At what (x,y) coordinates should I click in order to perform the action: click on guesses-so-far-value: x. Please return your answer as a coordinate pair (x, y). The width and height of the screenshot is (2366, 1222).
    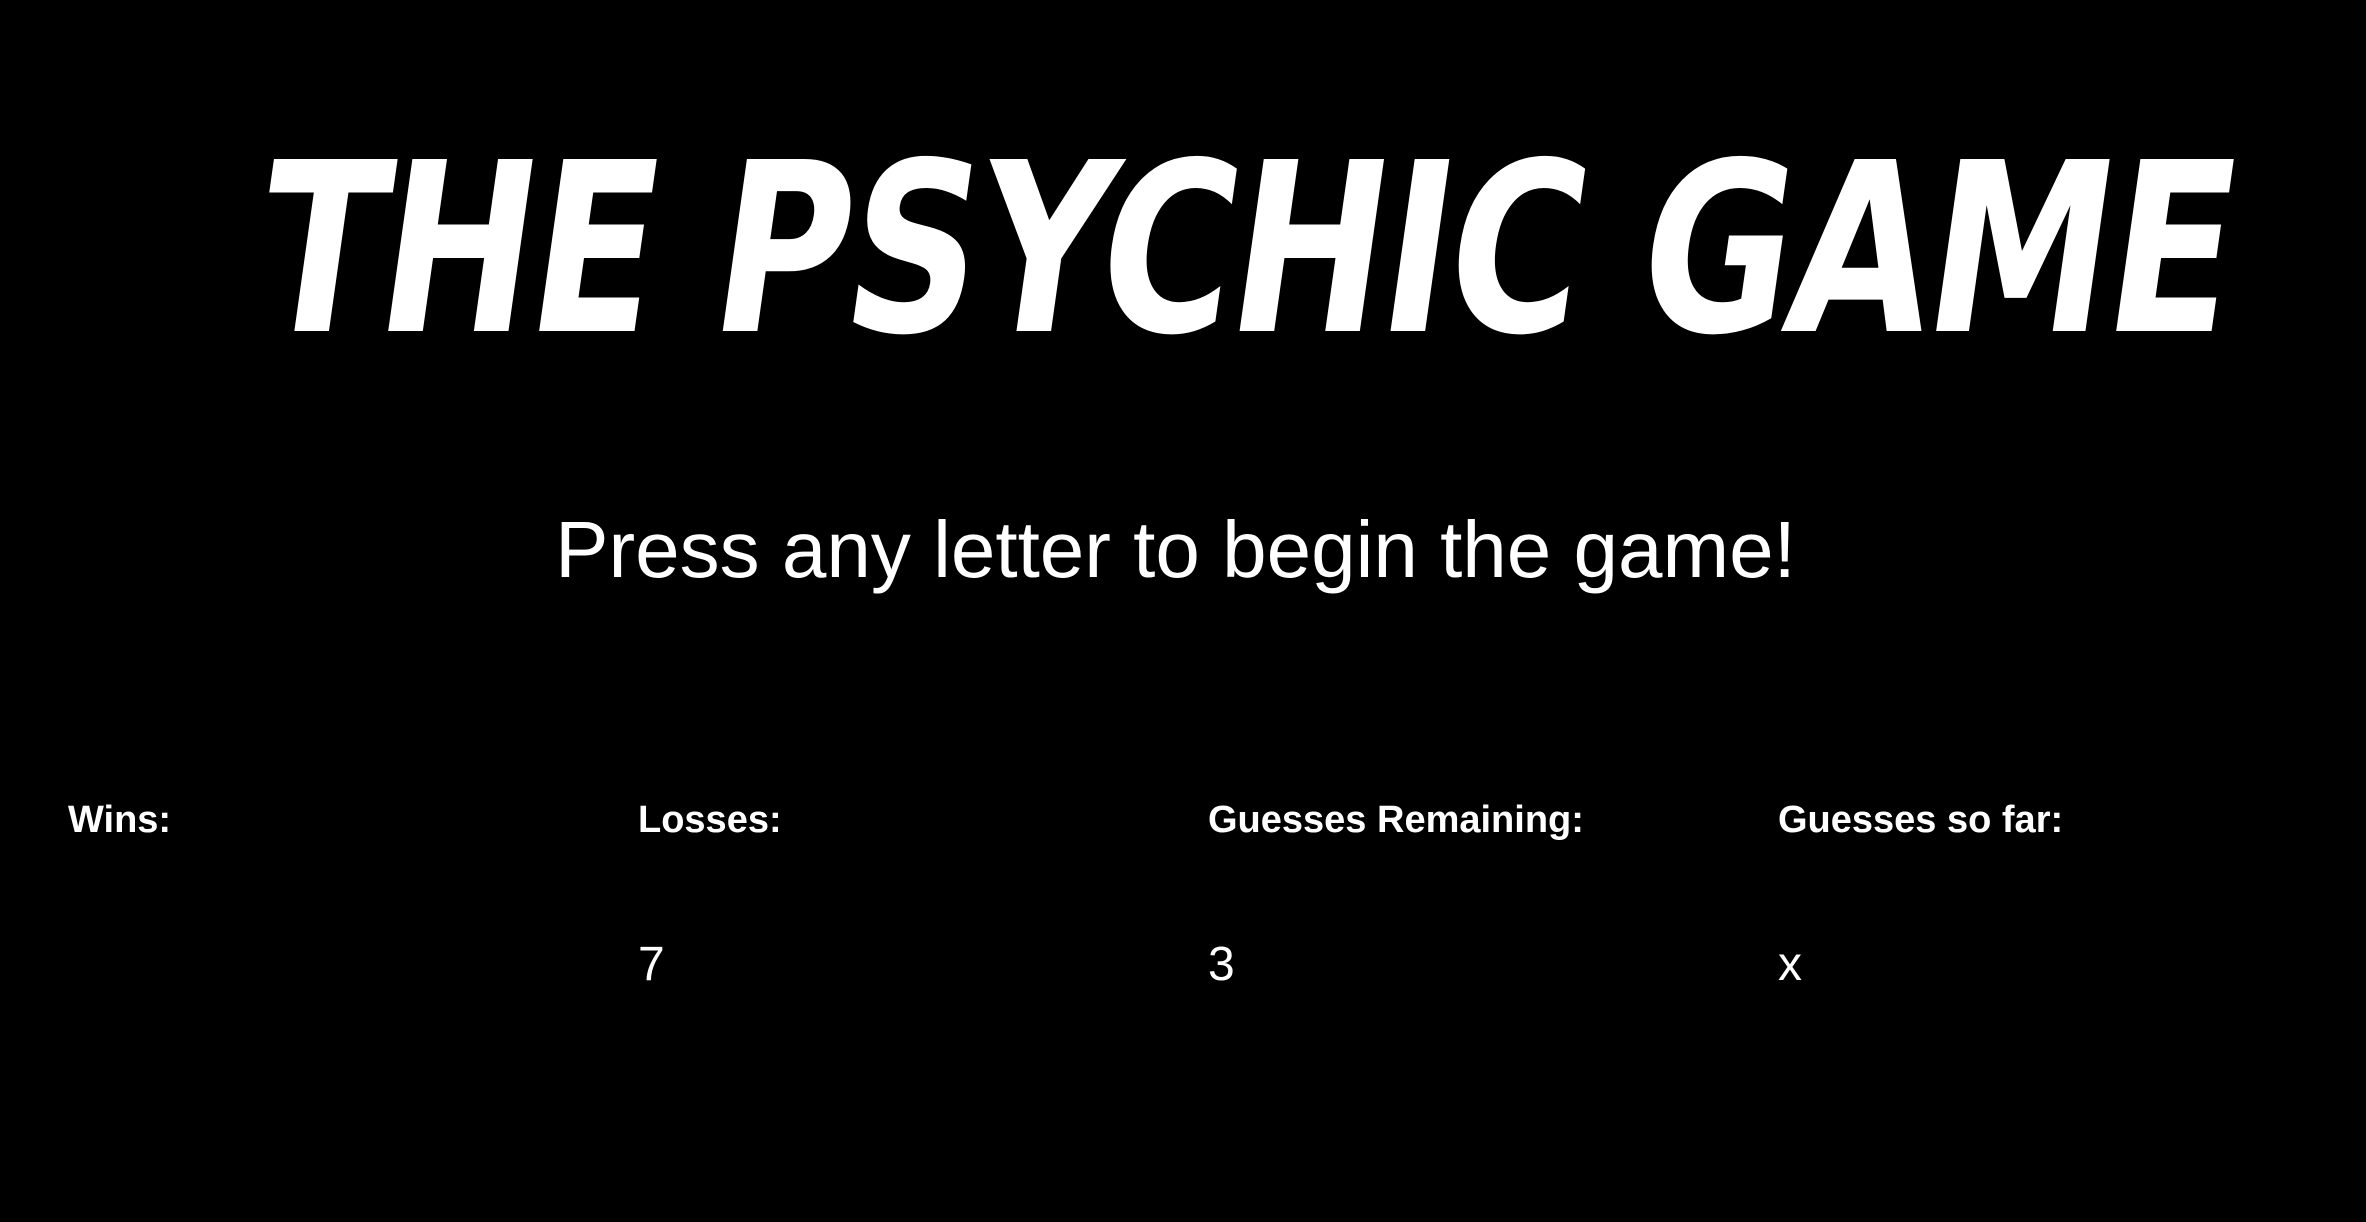
    Looking at the image, I should click on (1790, 964).